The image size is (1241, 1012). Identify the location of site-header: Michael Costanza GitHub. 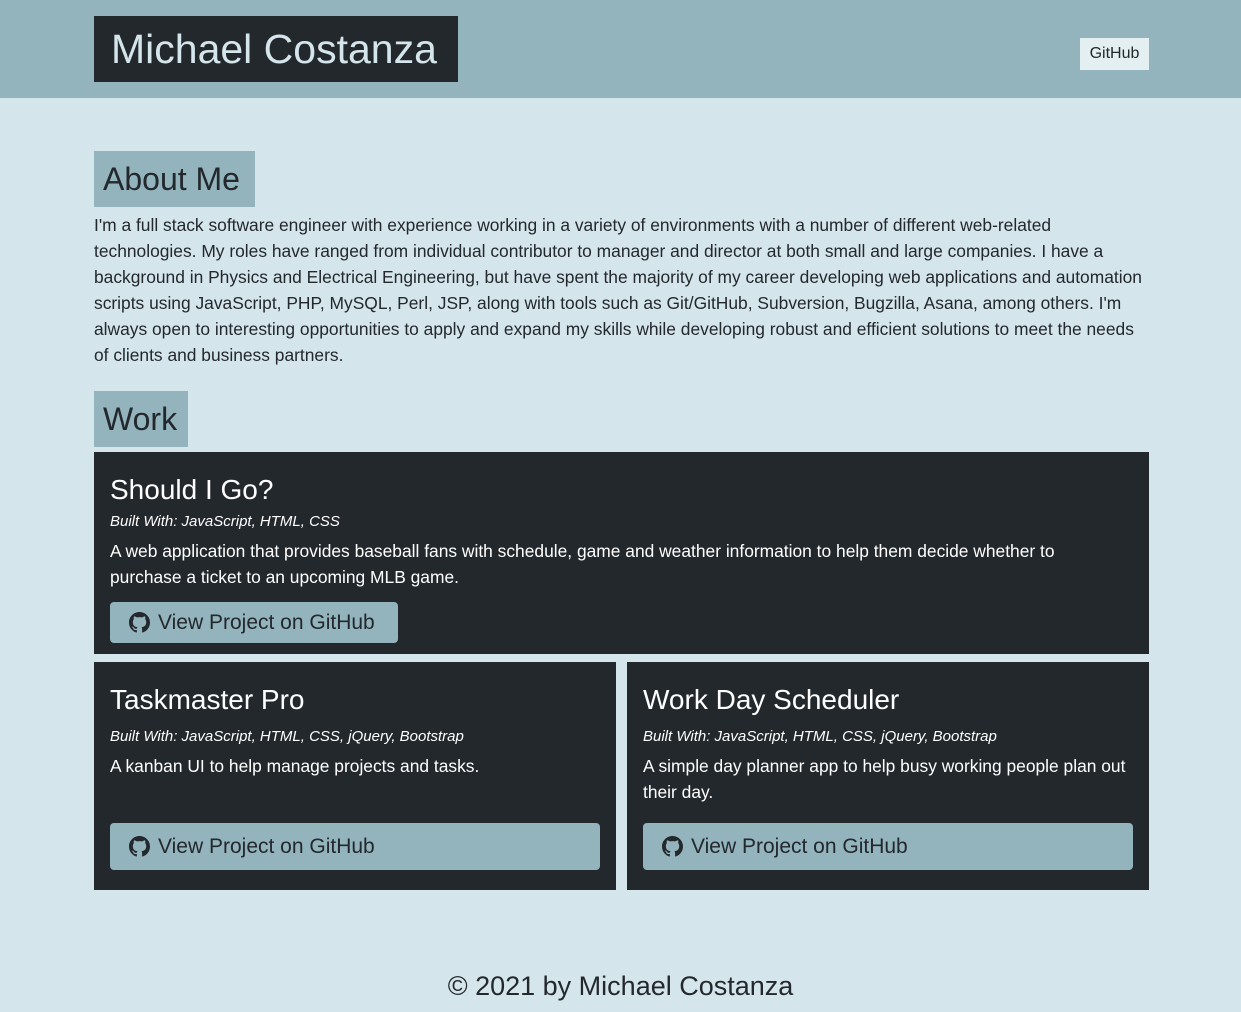
(620, 49).